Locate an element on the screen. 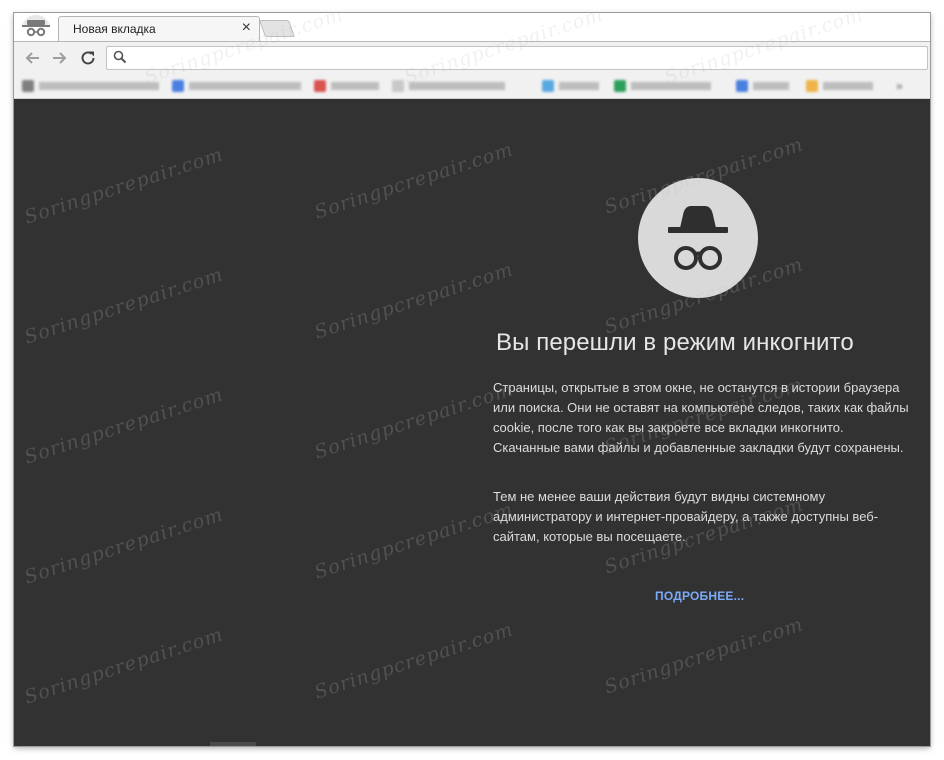 The width and height of the screenshot is (944, 760). toolbar is located at coordinates (472, 57).